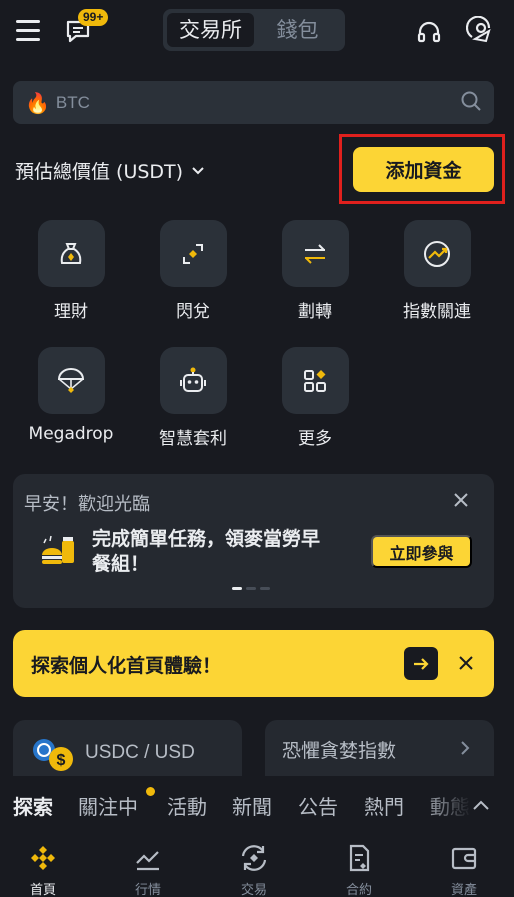 The width and height of the screenshot is (514, 897). I want to click on shortcut-smart-arbitrage: 智慧套利, so click(193, 398).